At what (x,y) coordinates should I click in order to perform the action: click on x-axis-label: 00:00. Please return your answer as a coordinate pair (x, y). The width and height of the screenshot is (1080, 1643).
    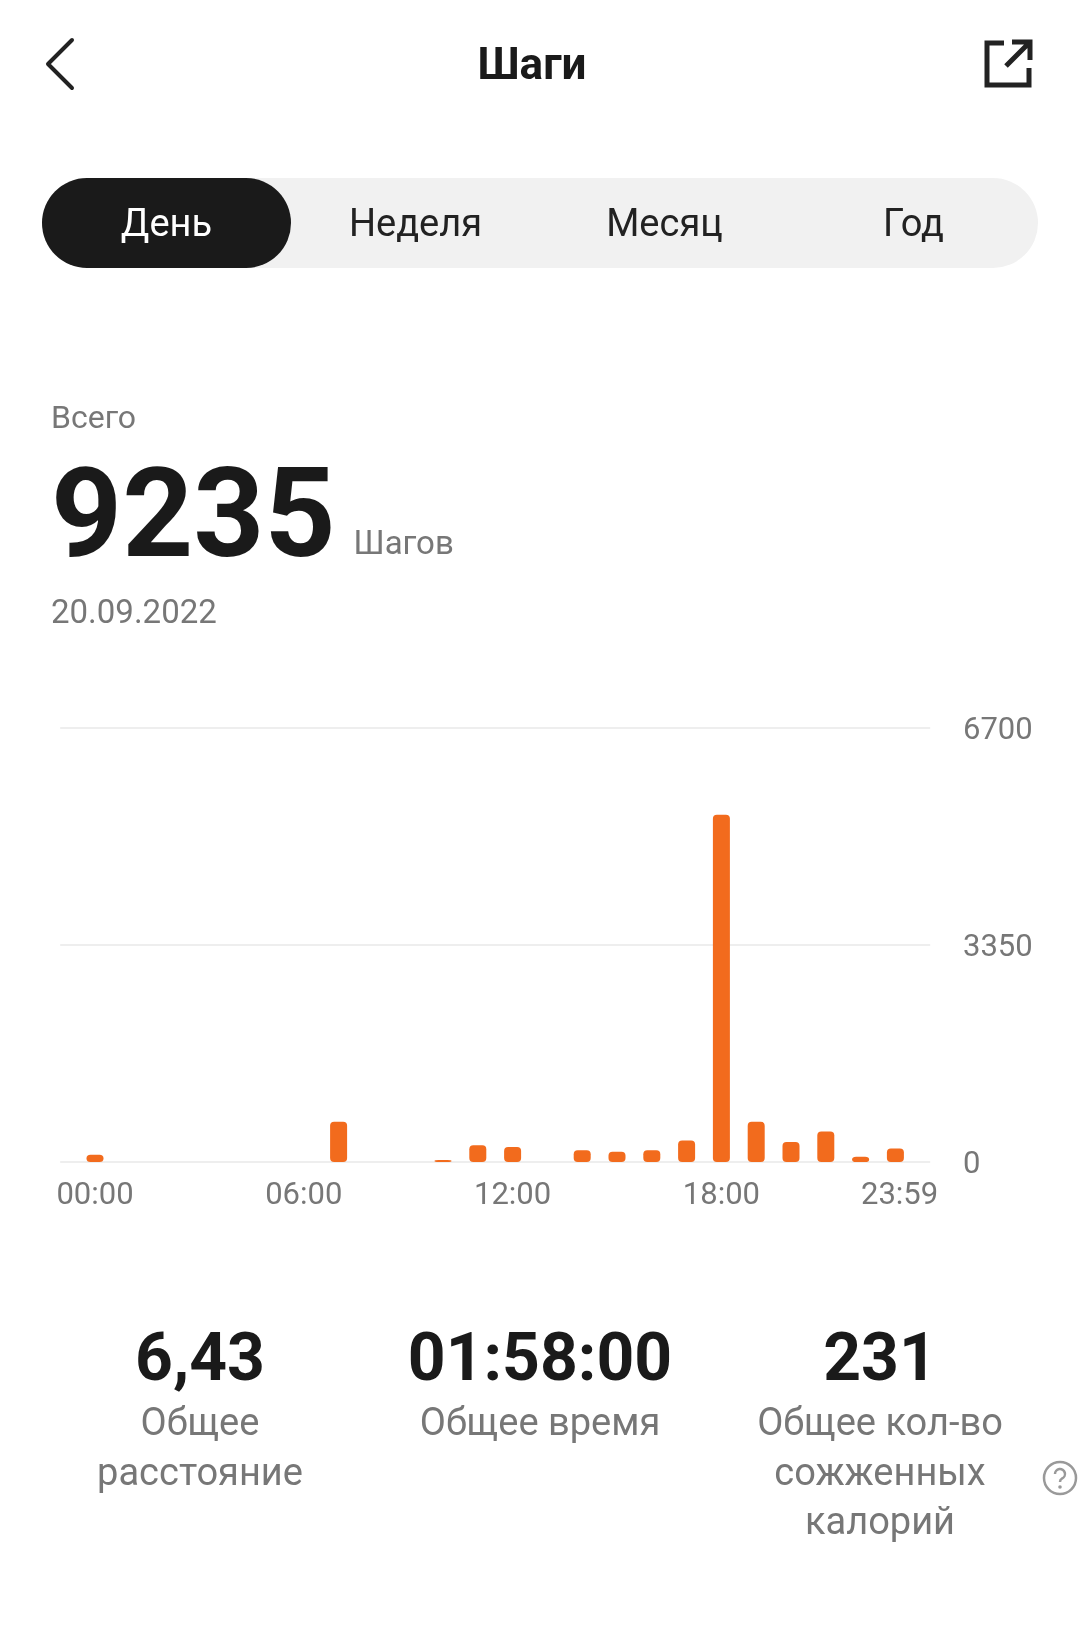
    Looking at the image, I should click on (95, 1193).